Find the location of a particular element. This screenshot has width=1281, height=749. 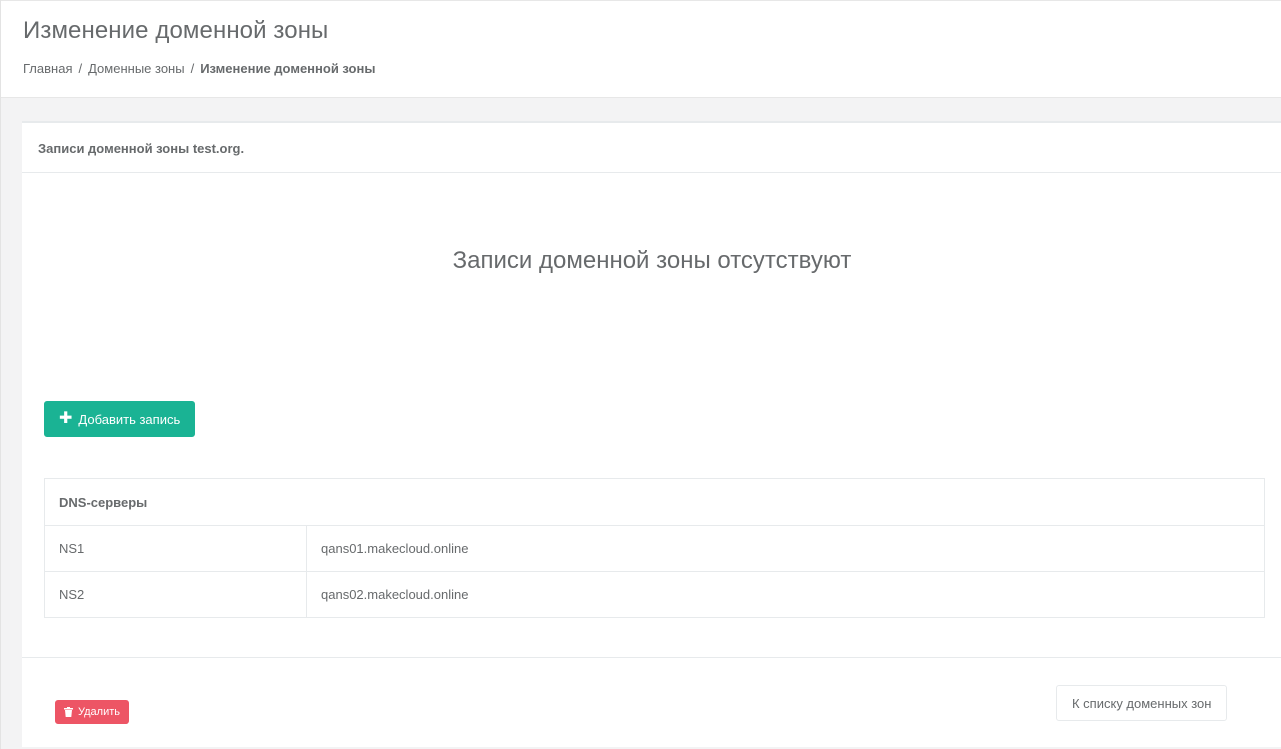

add-record-label: Добавить запись is located at coordinates (129, 419).